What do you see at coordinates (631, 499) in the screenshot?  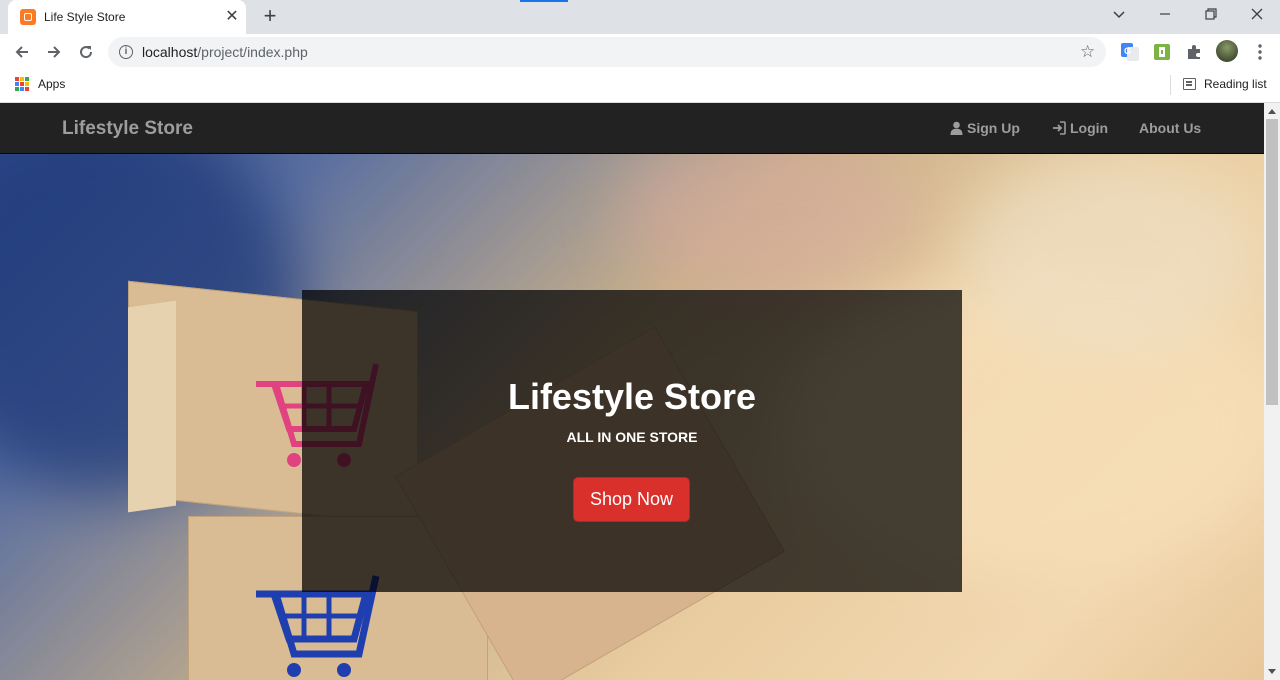 I see `shop-now-button: Shop Now` at bounding box center [631, 499].